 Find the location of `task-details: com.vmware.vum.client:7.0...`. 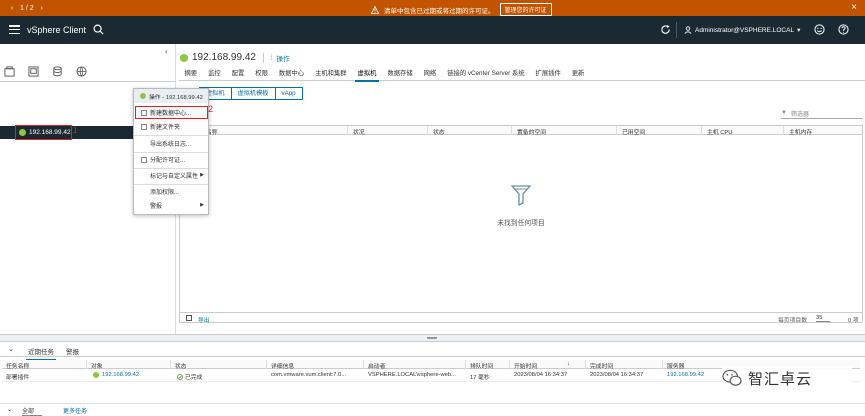

task-details: com.vmware.vum.client:7.0... is located at coordinates (309, 375).